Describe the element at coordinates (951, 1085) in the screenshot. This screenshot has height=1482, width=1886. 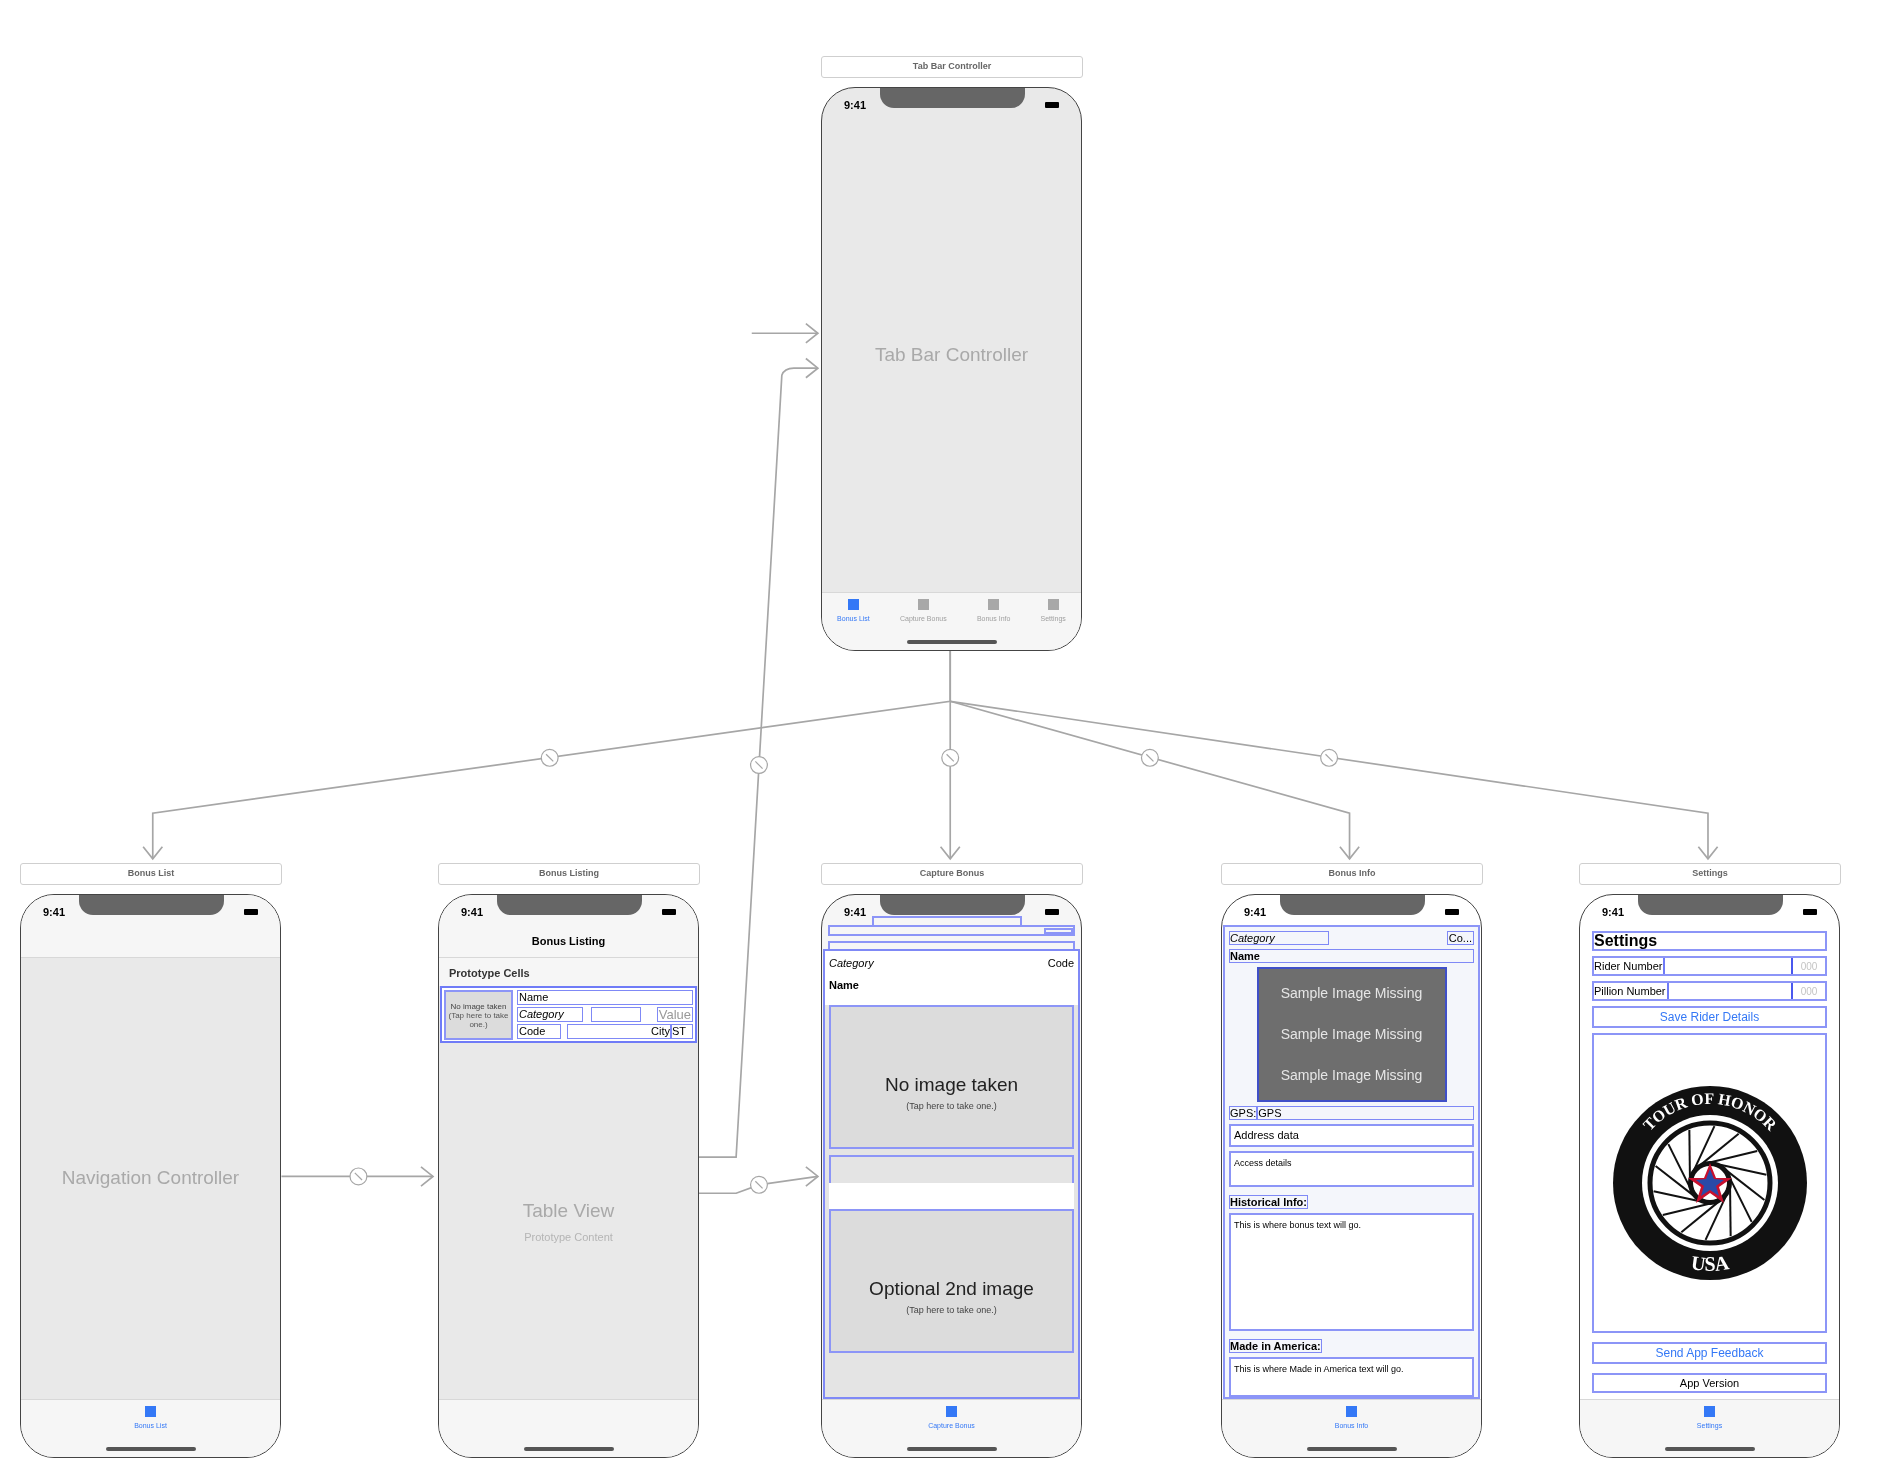
I see `image-title: No image taken` at that location.